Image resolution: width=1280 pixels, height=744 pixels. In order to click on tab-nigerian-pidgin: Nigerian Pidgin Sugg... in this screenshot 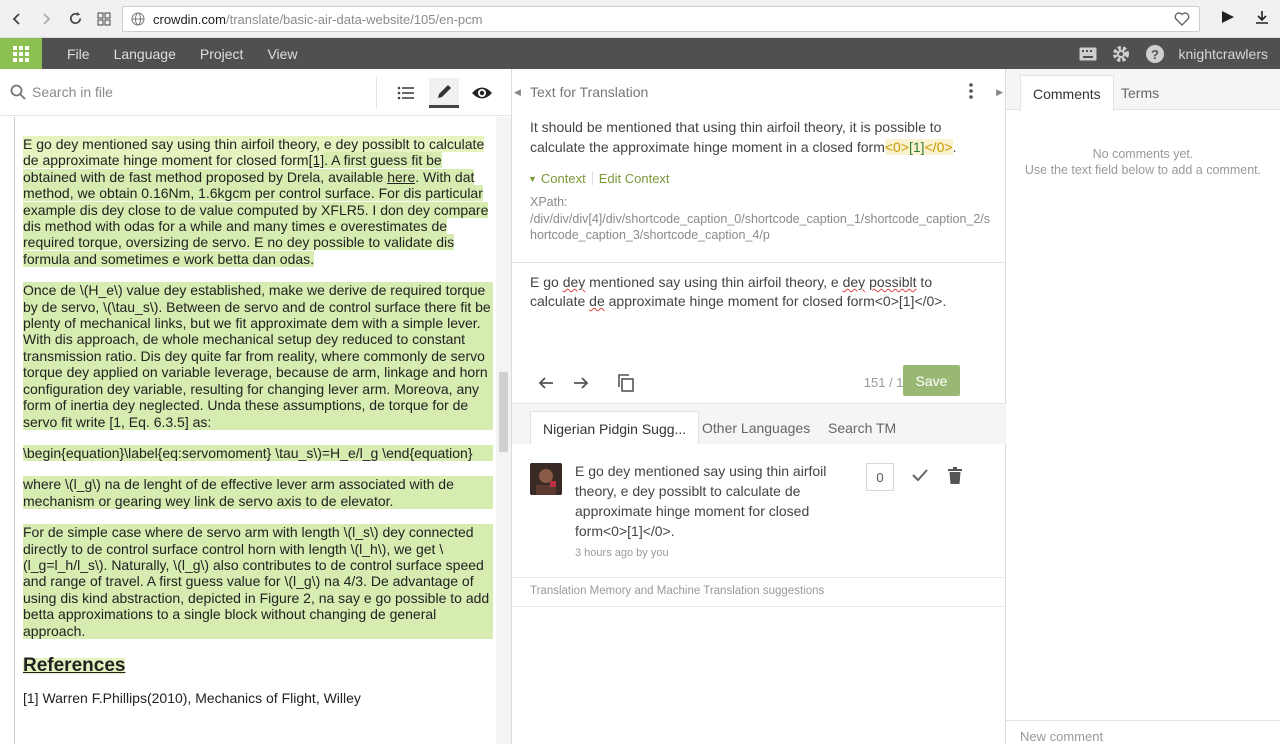, I will do `click(615, 427)`.